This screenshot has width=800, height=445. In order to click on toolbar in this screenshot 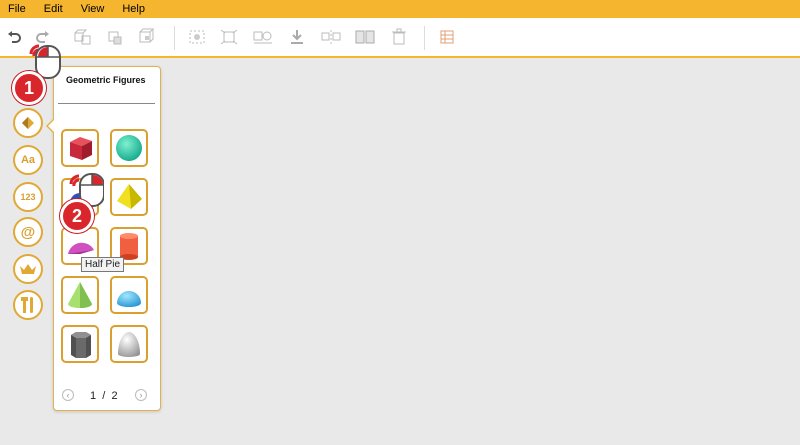, I will do `click(400, 38)`.